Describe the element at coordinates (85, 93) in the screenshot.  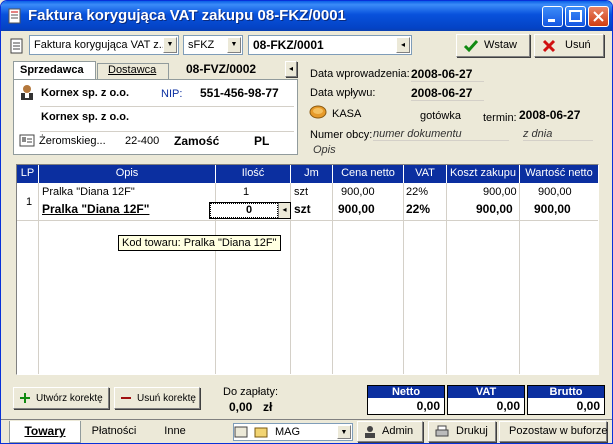
I see `party-name: Kornex sp. z o.o.` at that location.